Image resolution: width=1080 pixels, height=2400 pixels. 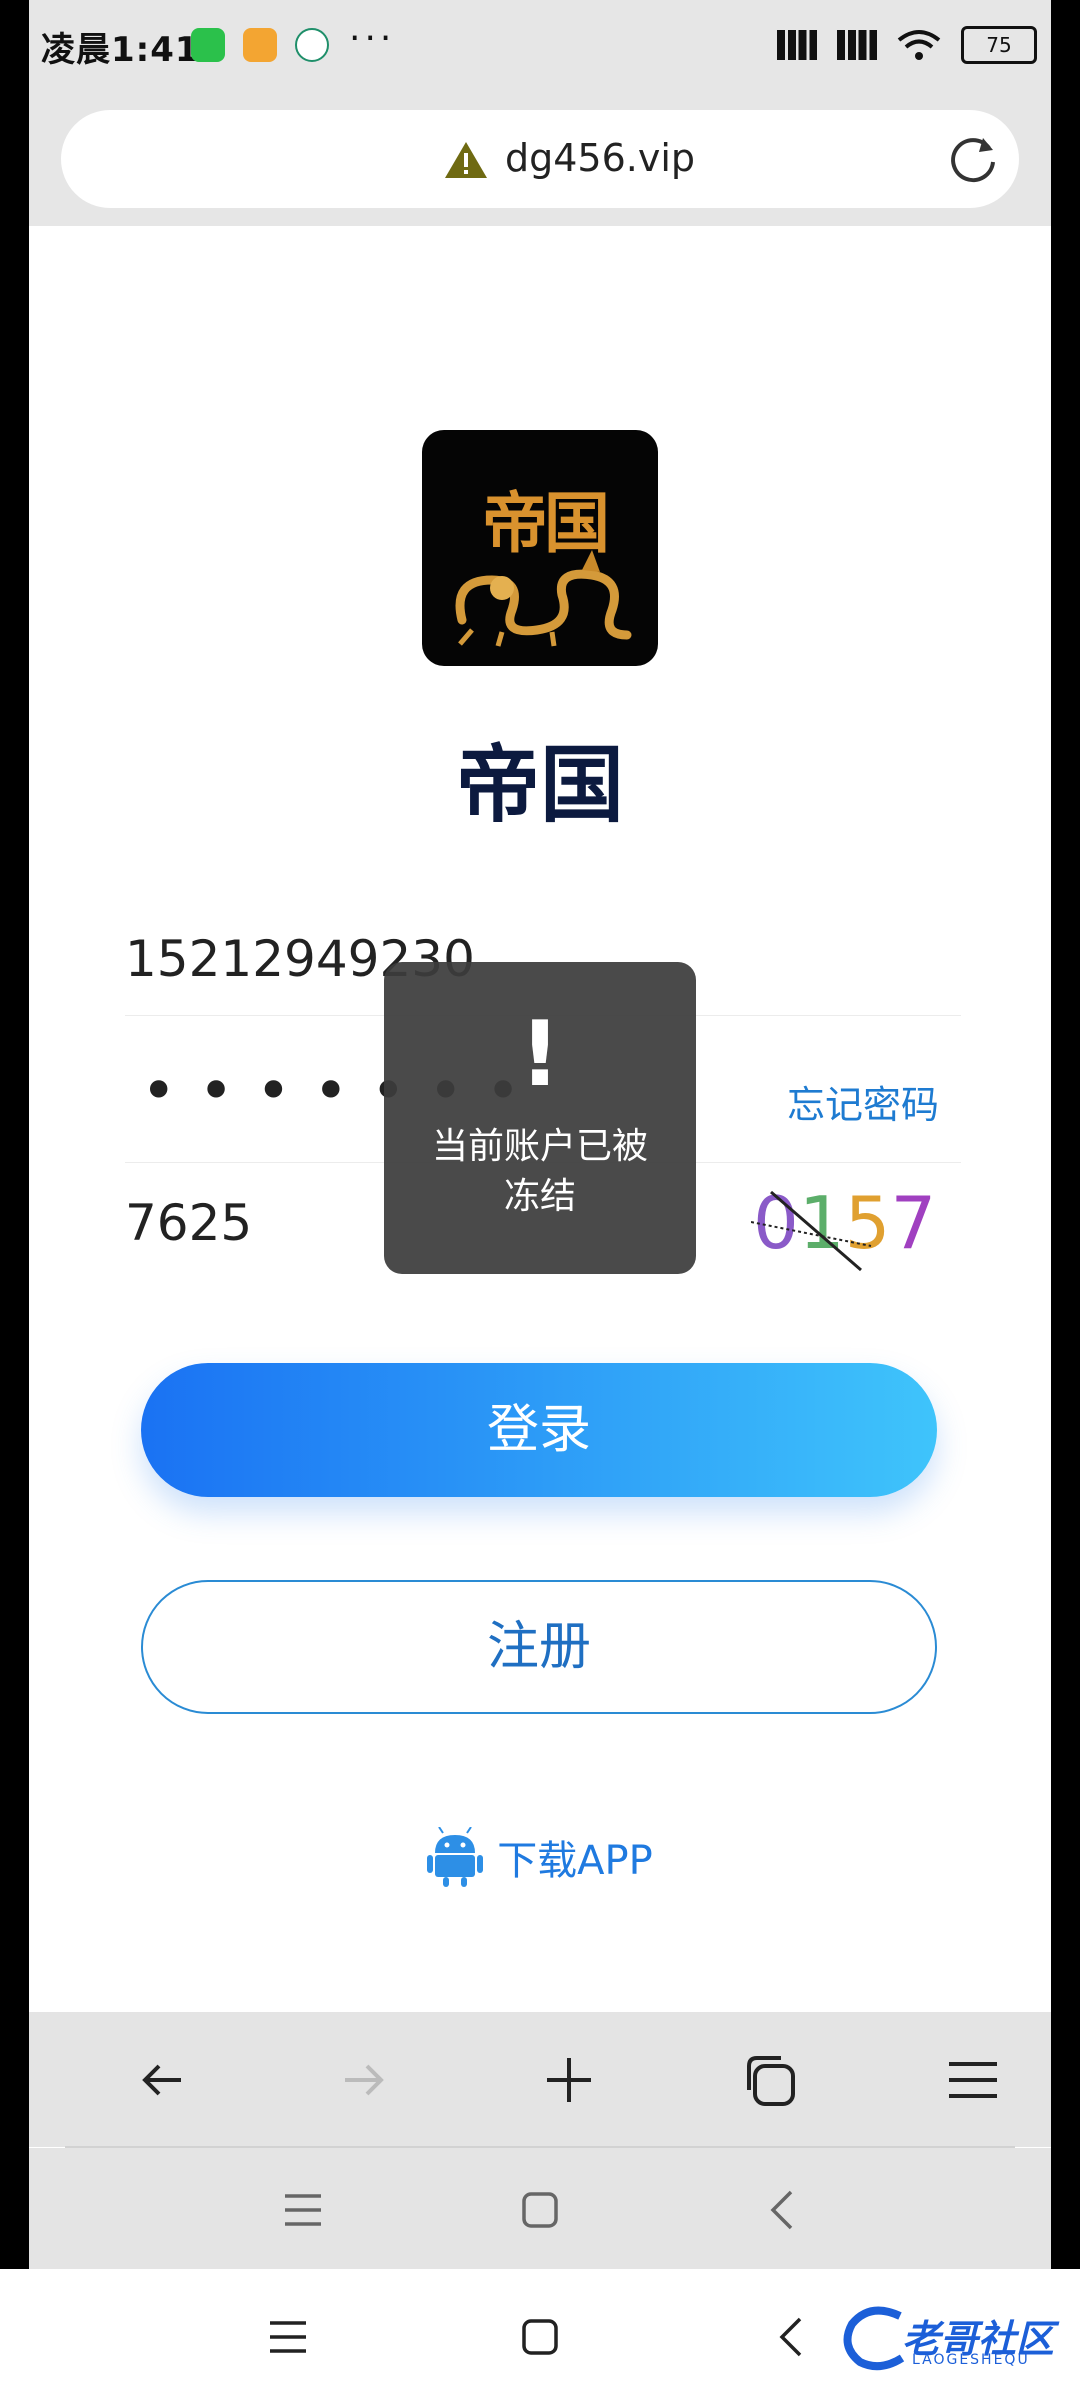 I want to click on toast-exclamation-icon: !, so click(x=540, y=1054).